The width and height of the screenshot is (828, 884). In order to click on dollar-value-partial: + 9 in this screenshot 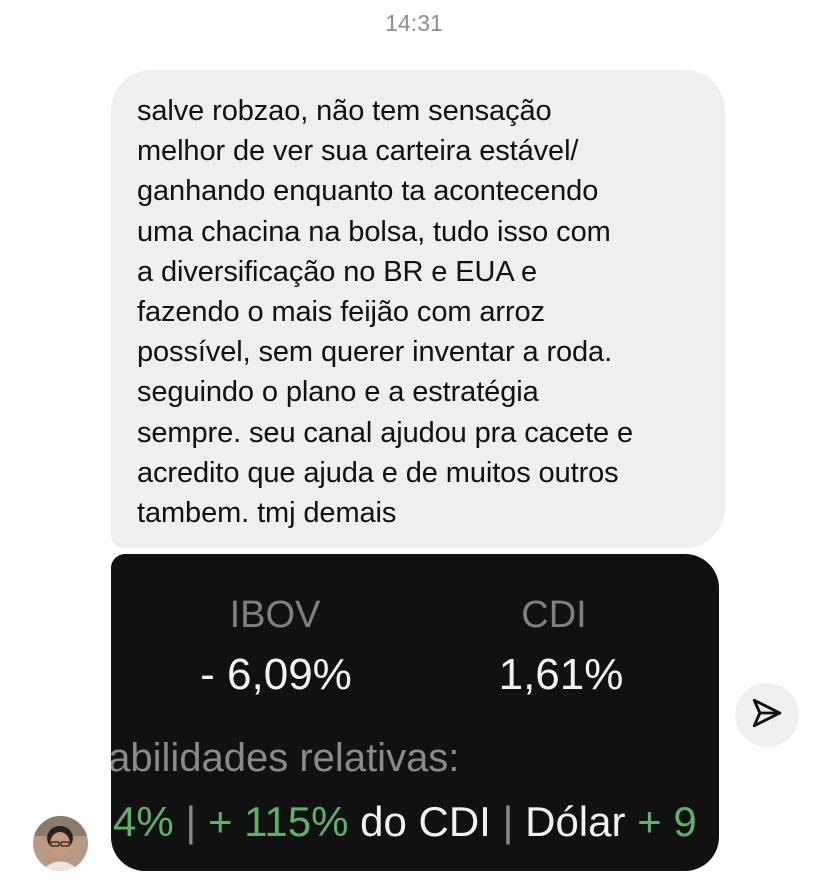, I will do `click(667, 821)`.